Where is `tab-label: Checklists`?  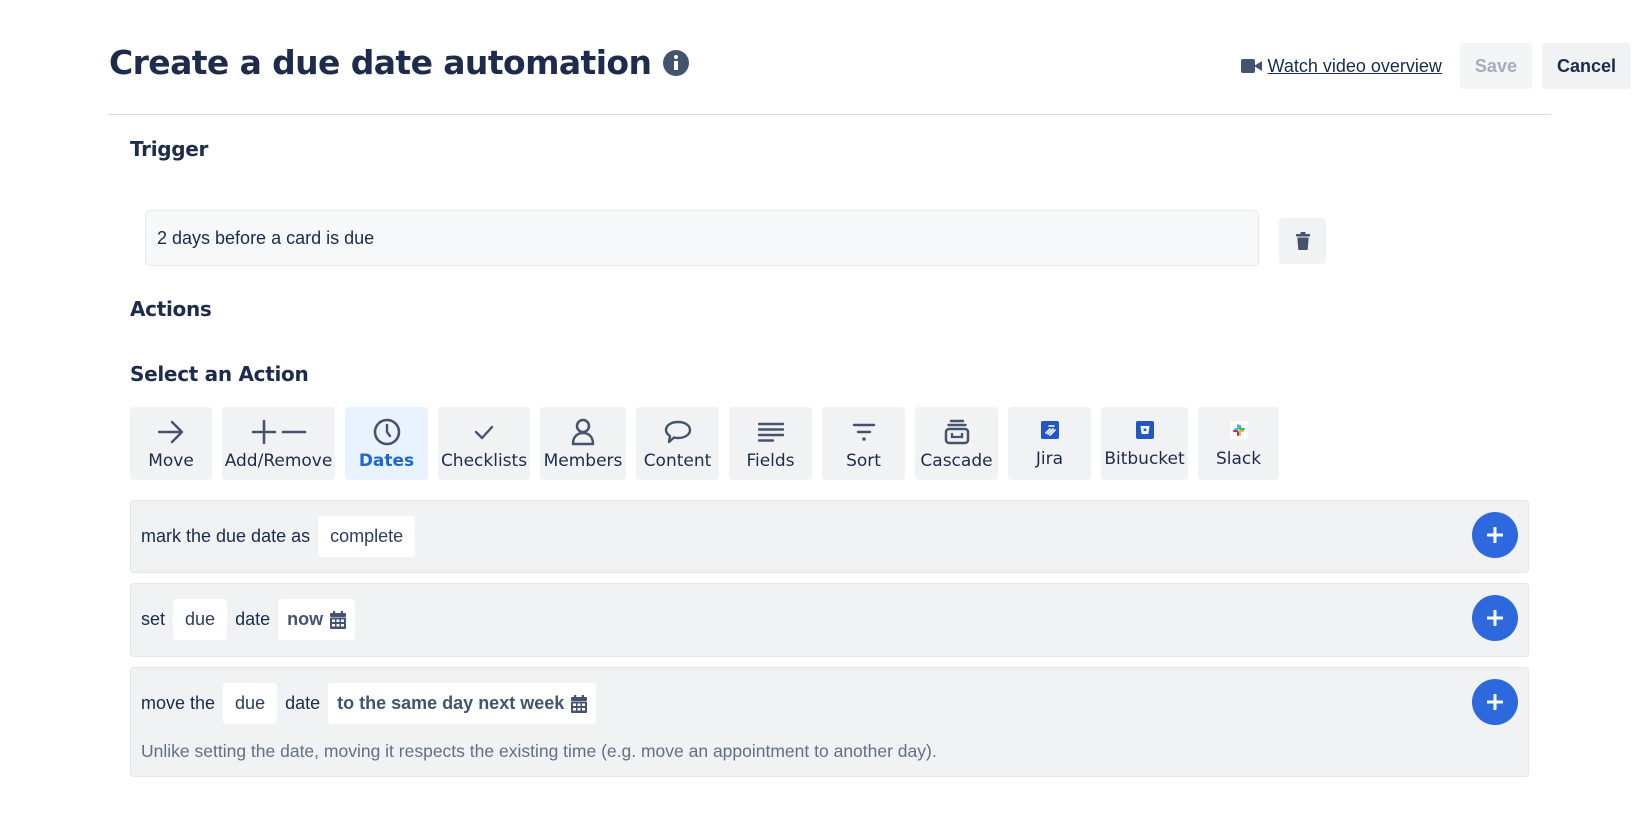
tab-label: Checklists is located at coordinates (484, 461).